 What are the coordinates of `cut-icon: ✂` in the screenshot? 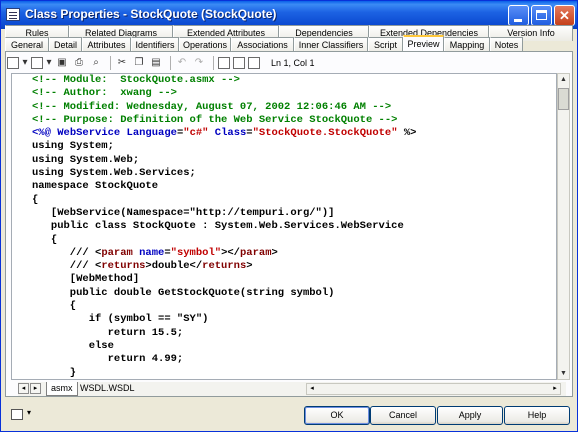 It's located at (122, 63).